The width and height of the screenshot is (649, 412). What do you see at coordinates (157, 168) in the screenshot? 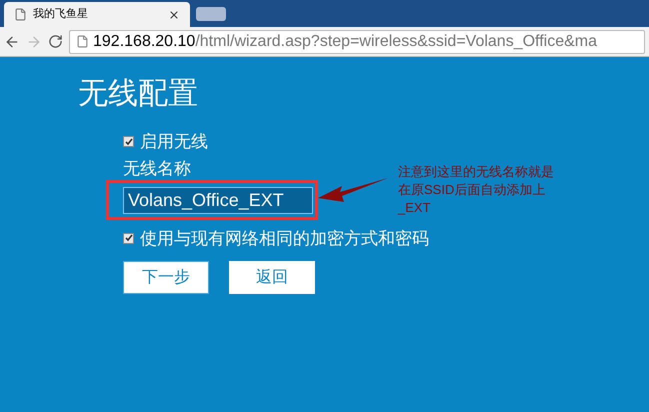
I see `ssid-label: 无线名称` at bounding box center [157, 168].